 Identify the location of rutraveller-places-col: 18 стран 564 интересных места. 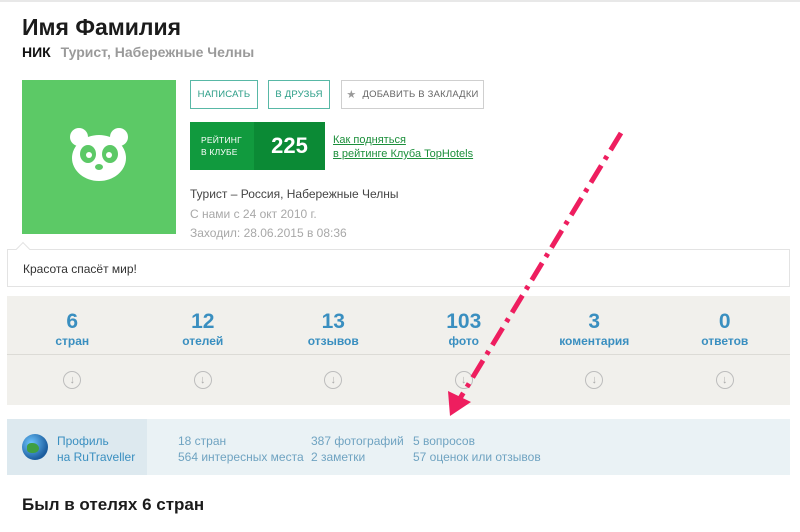
(241, 449).